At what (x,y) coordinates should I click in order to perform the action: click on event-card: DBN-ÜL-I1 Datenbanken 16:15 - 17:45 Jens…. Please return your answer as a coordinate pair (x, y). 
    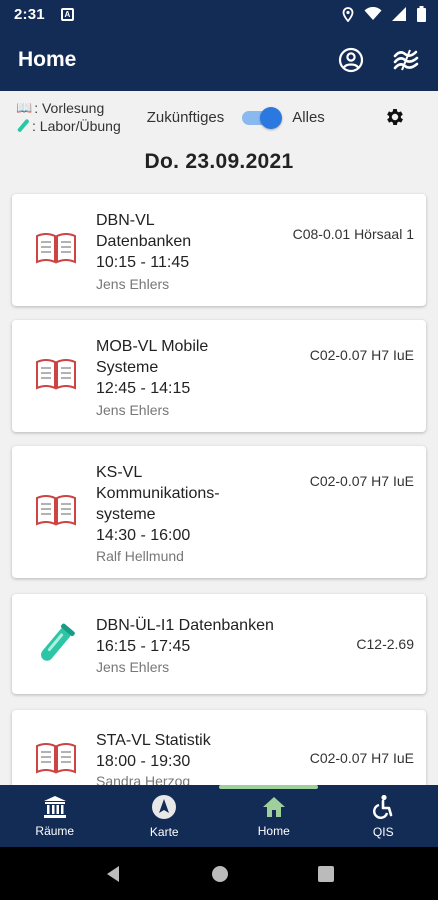
    Looking at the image, I should click on (219, 644).